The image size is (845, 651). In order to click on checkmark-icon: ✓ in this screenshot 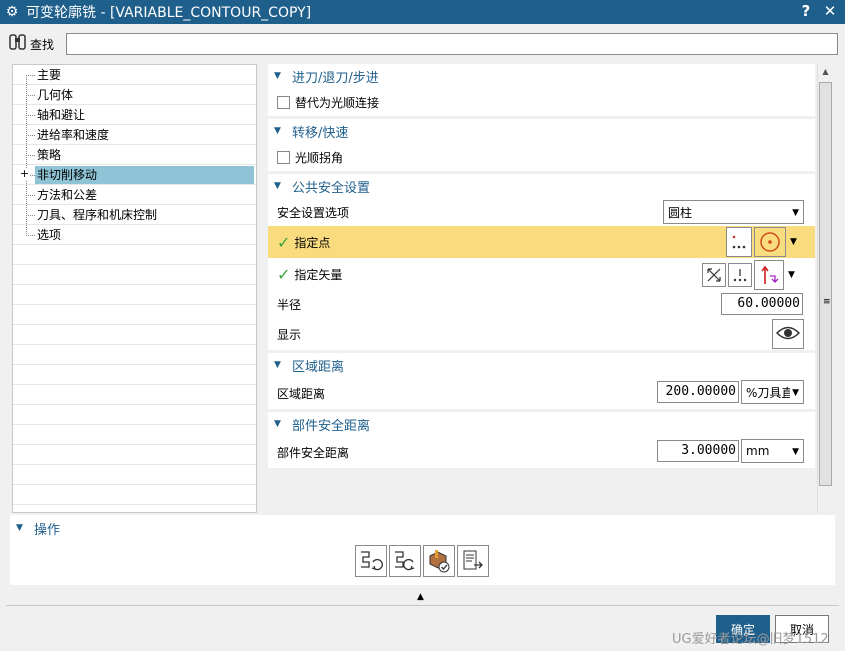, I will do `click(284, 242)`.